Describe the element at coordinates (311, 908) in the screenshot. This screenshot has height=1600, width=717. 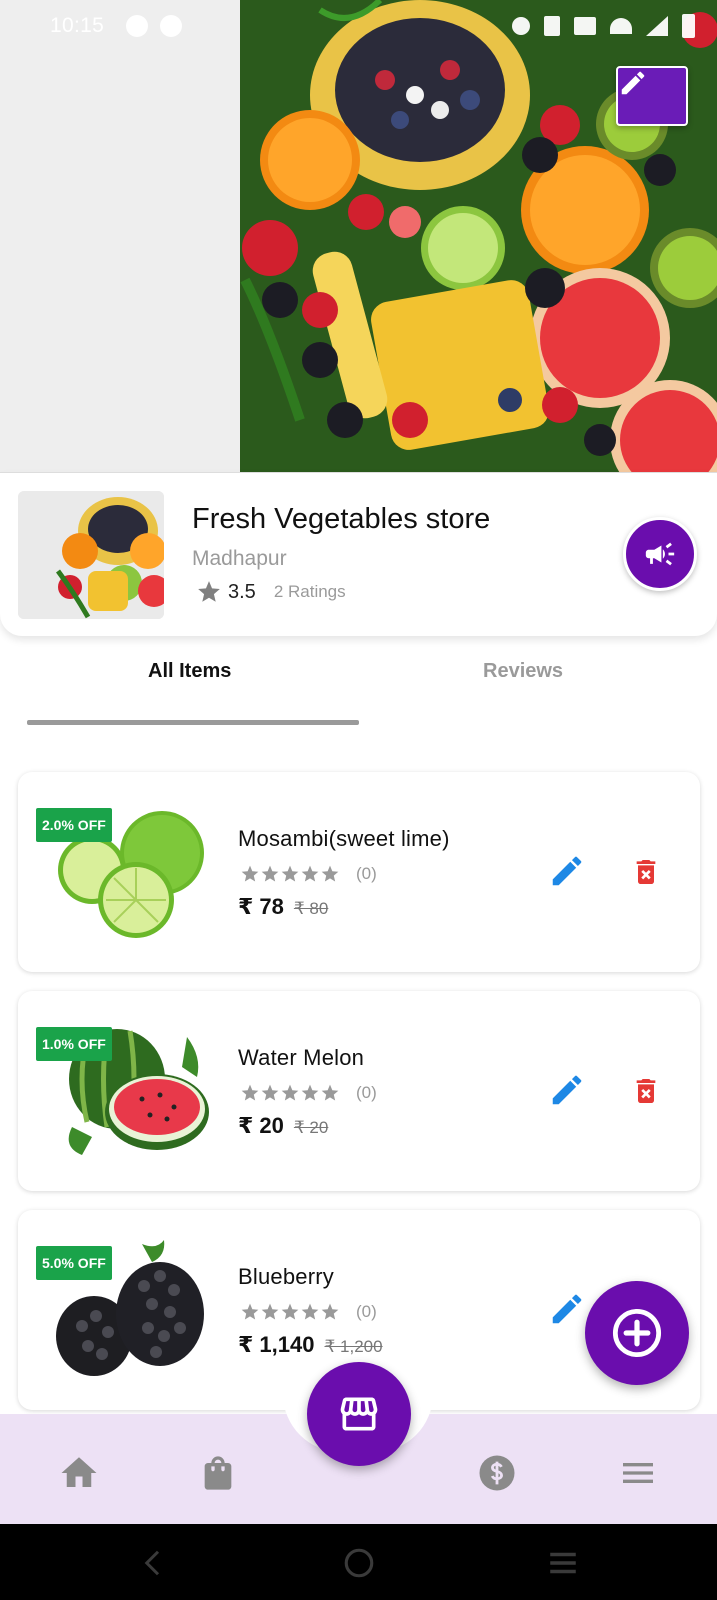
I see `original-price: ₹ 80` at that location.